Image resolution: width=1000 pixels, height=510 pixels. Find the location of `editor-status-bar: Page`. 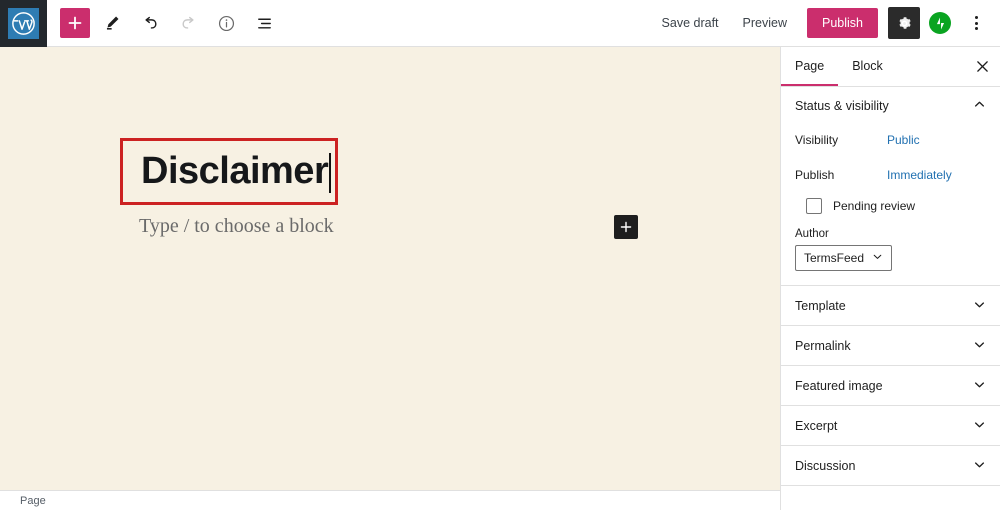

editor-status-bar: Page is located at coordinates (390, 500).